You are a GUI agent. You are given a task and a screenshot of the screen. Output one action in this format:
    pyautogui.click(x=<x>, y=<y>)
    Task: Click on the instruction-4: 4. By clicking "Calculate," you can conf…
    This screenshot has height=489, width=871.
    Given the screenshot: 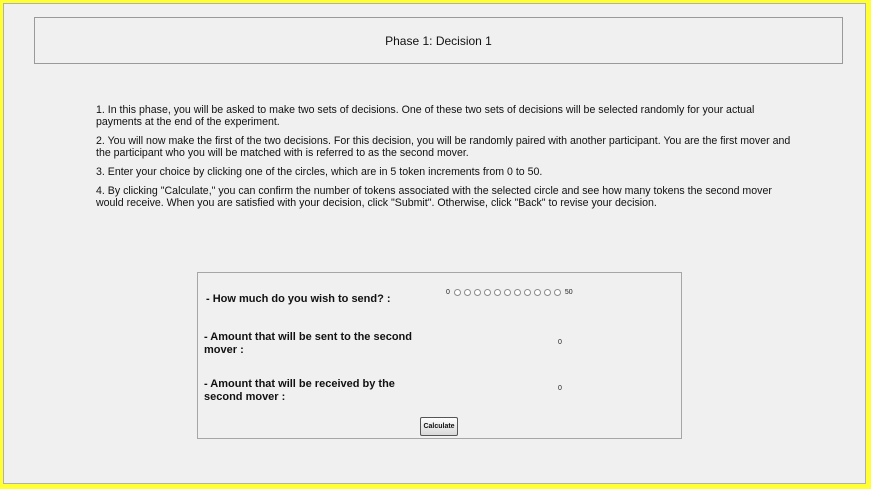 What is the action you would take?
    pyautogui.click(x=434, y=197)
    